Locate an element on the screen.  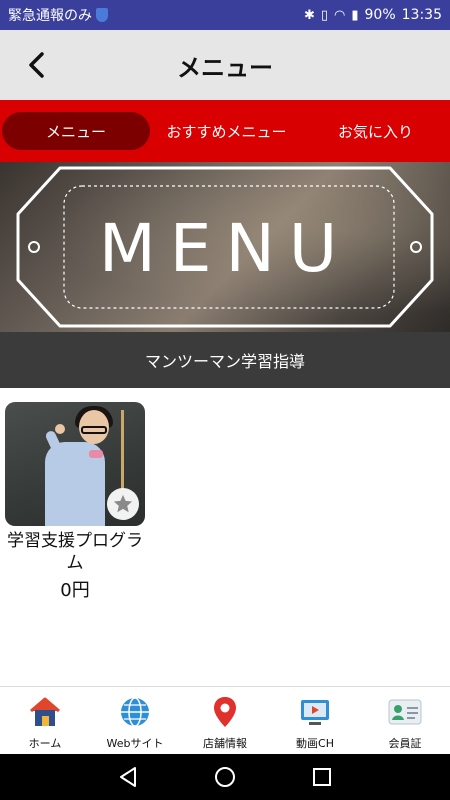
banner-title: MENU is located at coordinates (225, 248).